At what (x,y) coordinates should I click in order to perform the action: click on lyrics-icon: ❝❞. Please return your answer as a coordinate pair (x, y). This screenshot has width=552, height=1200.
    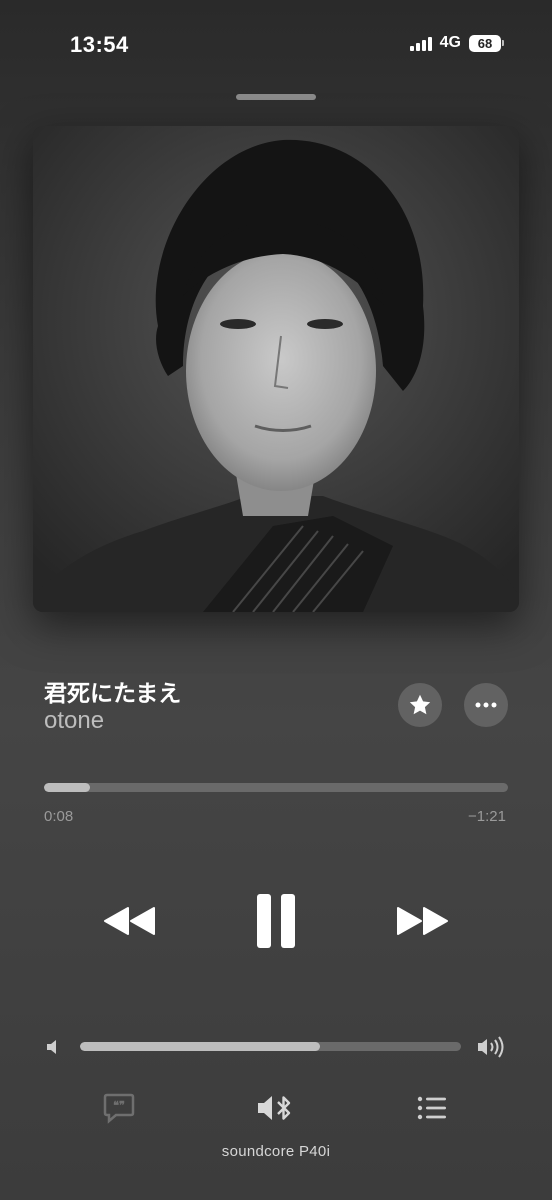
    Looking at the image, I should click on (119, 1108).